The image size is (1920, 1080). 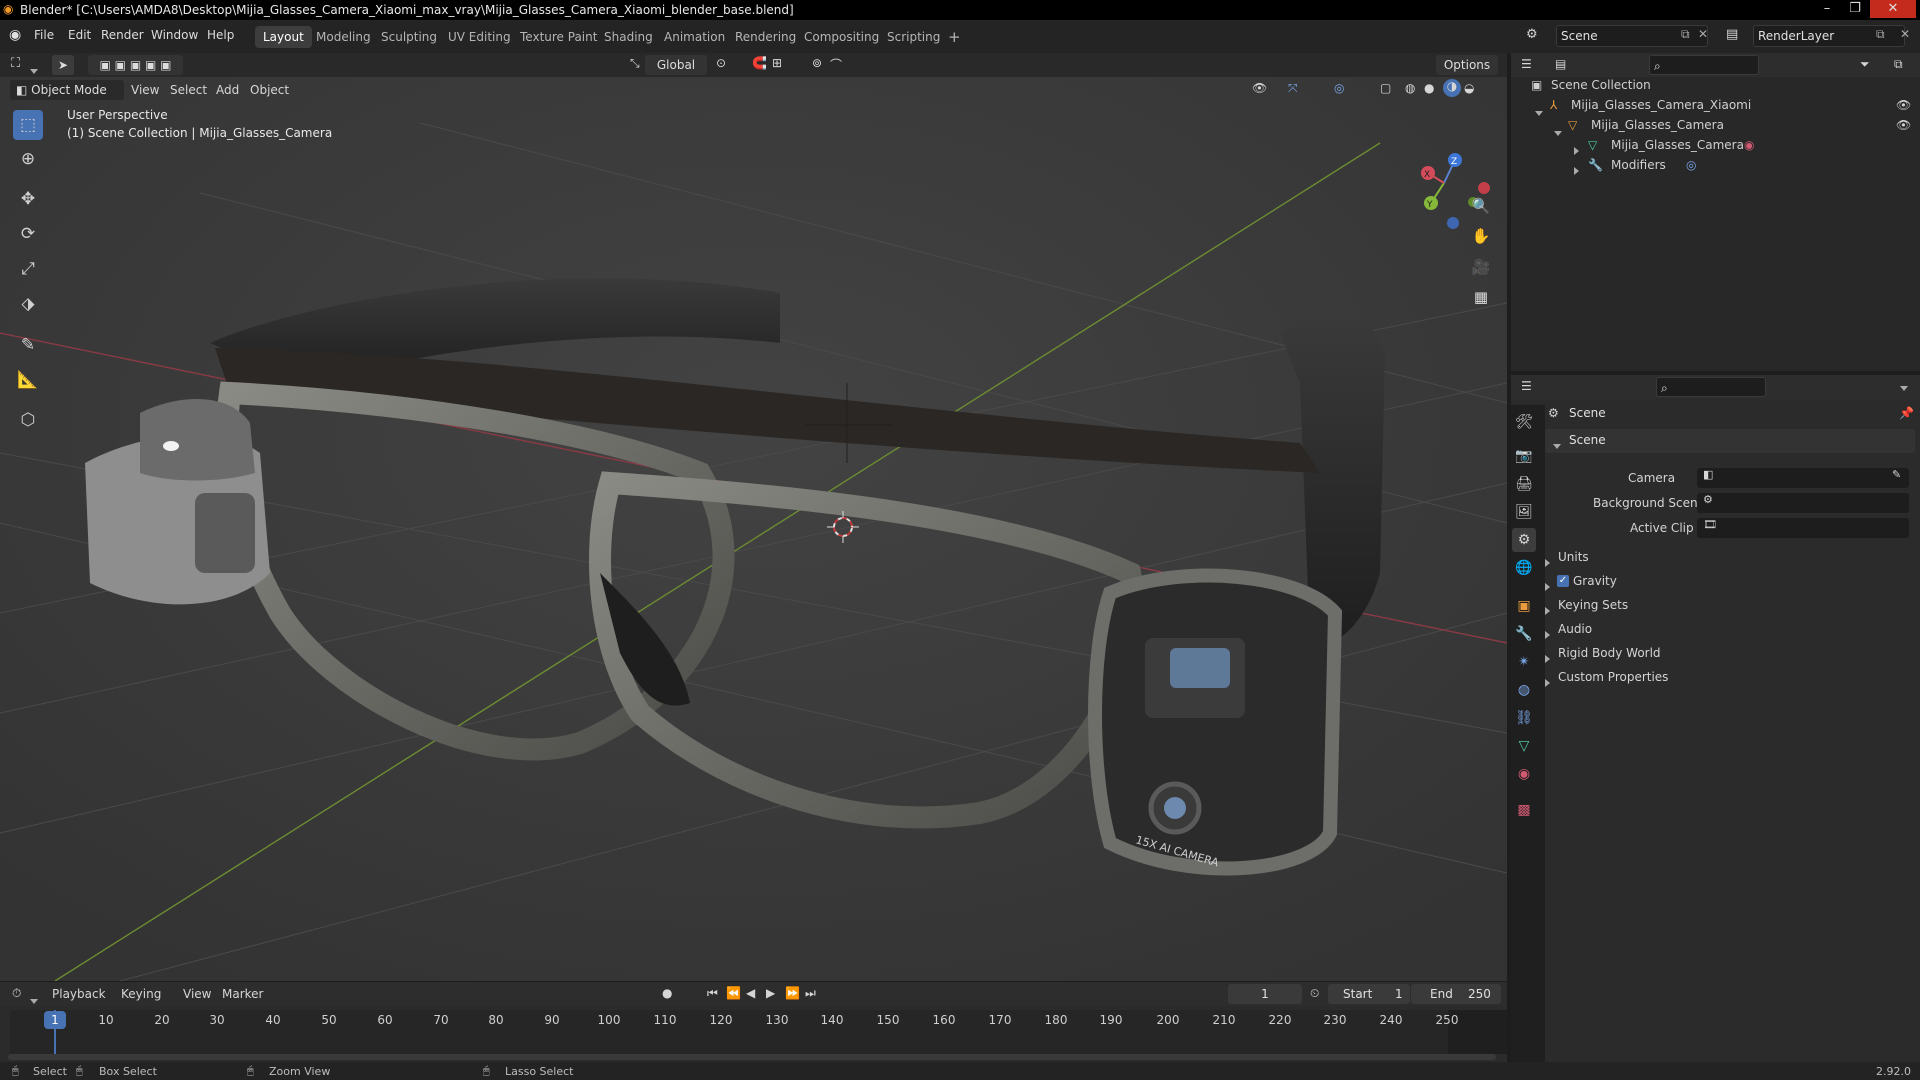 I want to click on wireframe-shading-icon: ◍, so click(x=1410, y=88).